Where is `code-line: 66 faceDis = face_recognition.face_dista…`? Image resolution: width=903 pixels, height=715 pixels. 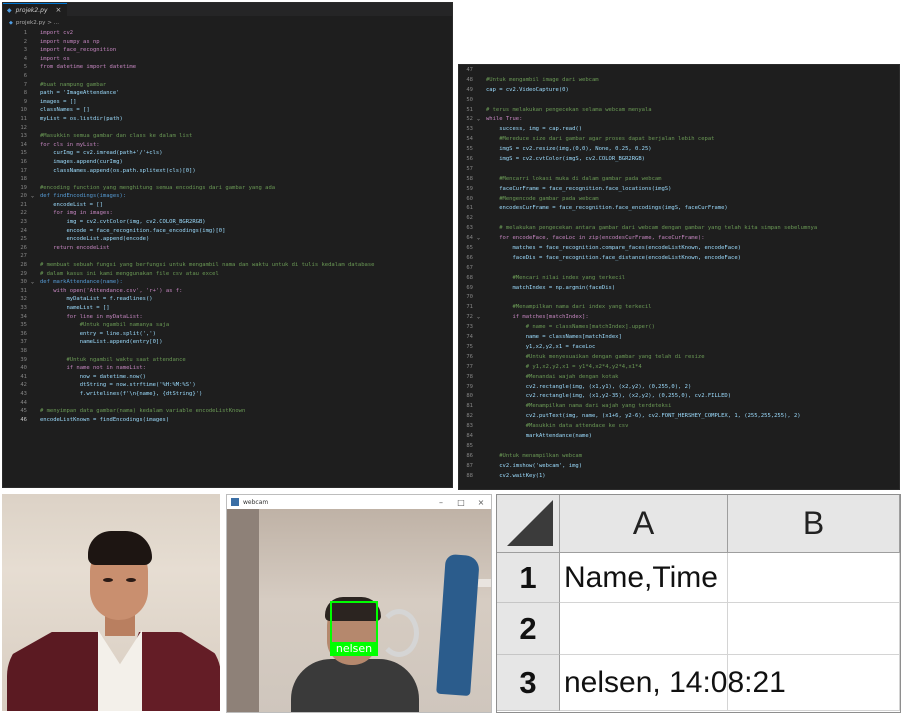
code-line: 66 faceDis = face_recognition.face_dista… is located at coordinates (679, 259).